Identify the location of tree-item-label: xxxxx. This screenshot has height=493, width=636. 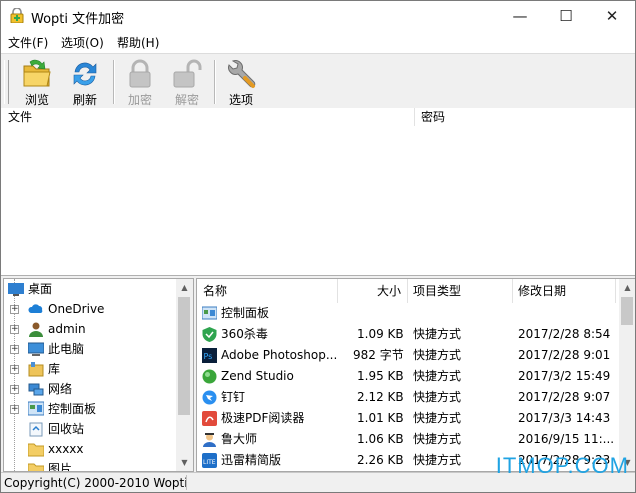
(66, 449).